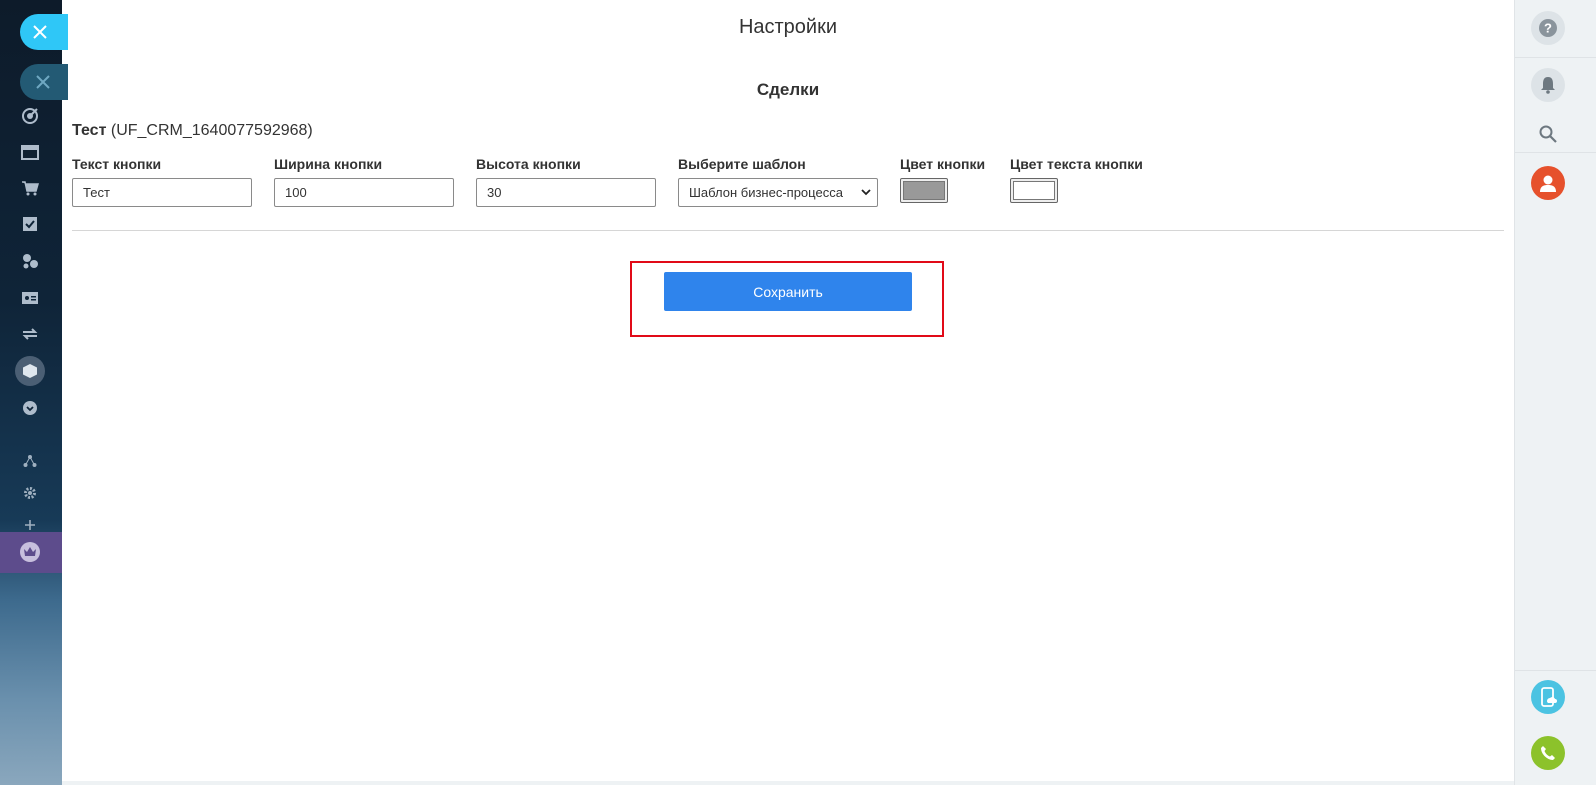 Image resolution: width=1596 pixels, height=785 pixels. I want to click on button-height-input, so click(566, 192).